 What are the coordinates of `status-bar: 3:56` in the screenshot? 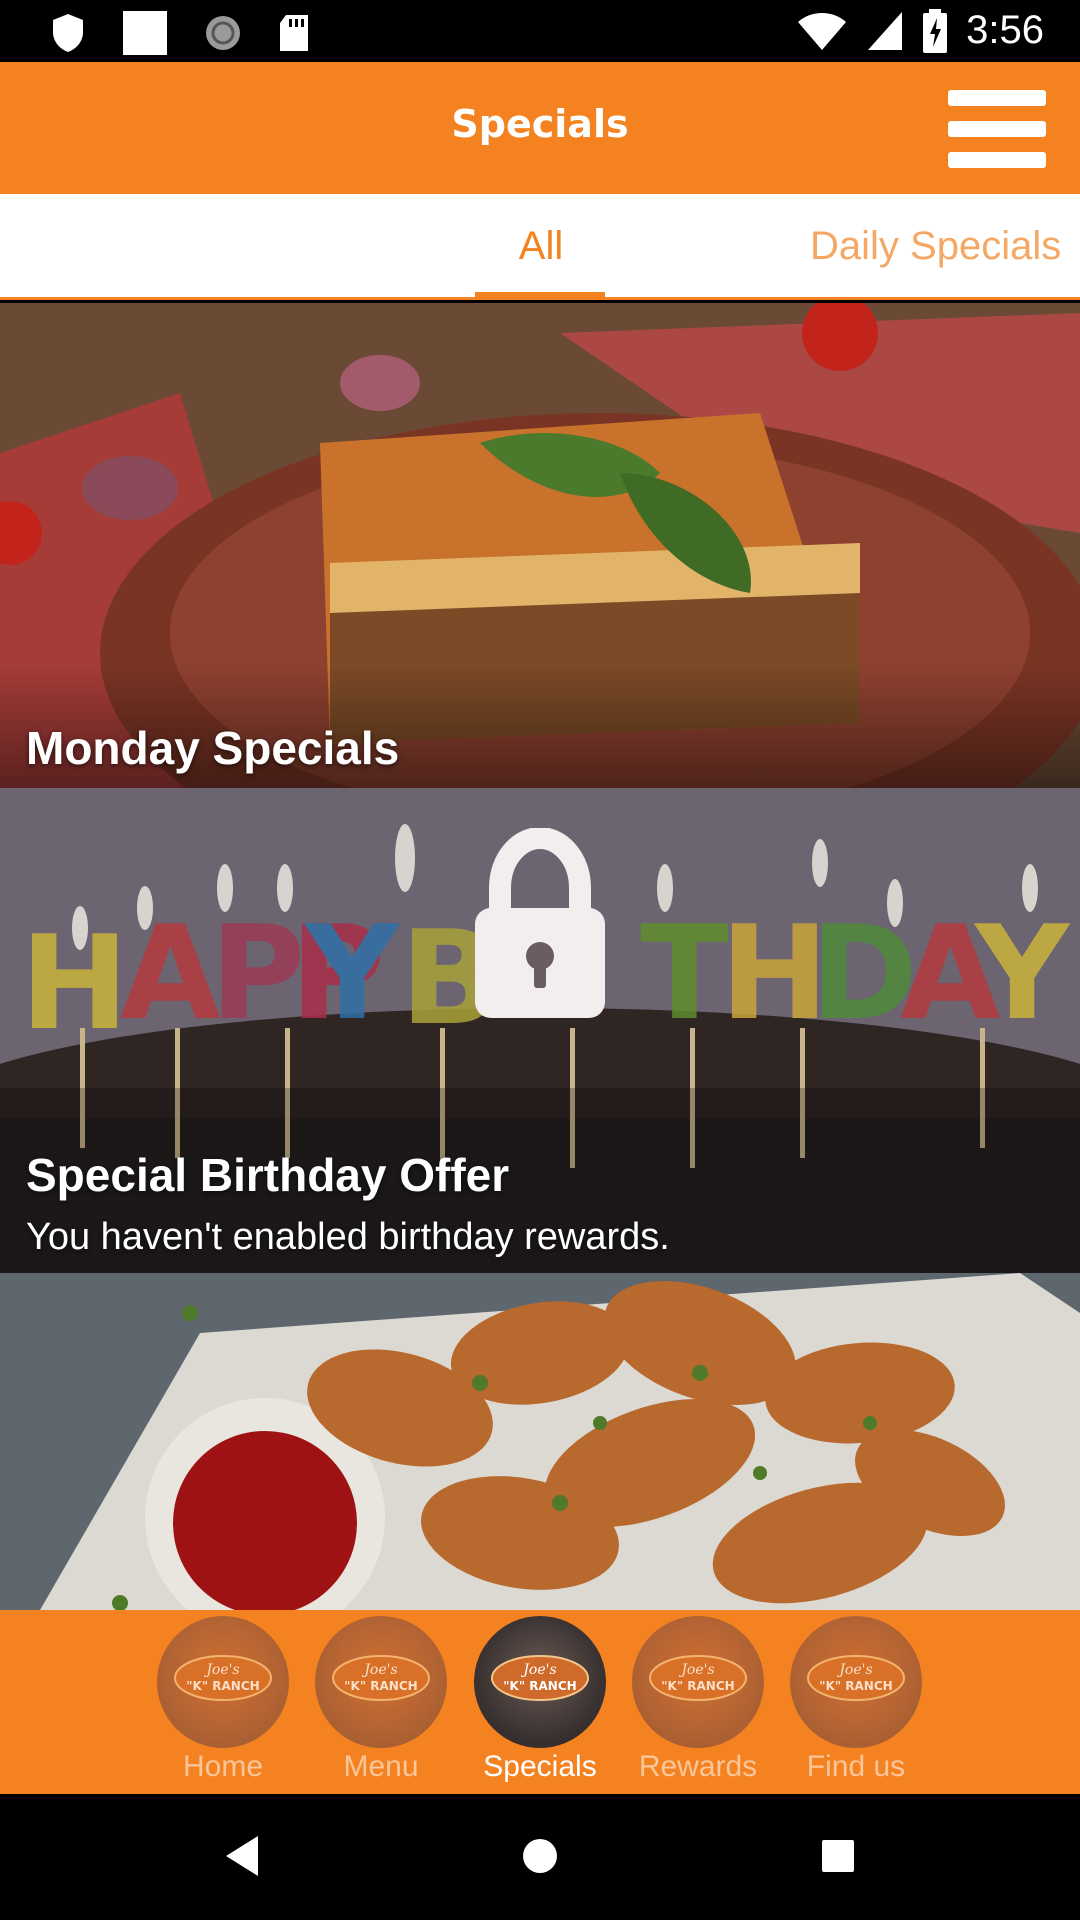 It's located at (540, 31).